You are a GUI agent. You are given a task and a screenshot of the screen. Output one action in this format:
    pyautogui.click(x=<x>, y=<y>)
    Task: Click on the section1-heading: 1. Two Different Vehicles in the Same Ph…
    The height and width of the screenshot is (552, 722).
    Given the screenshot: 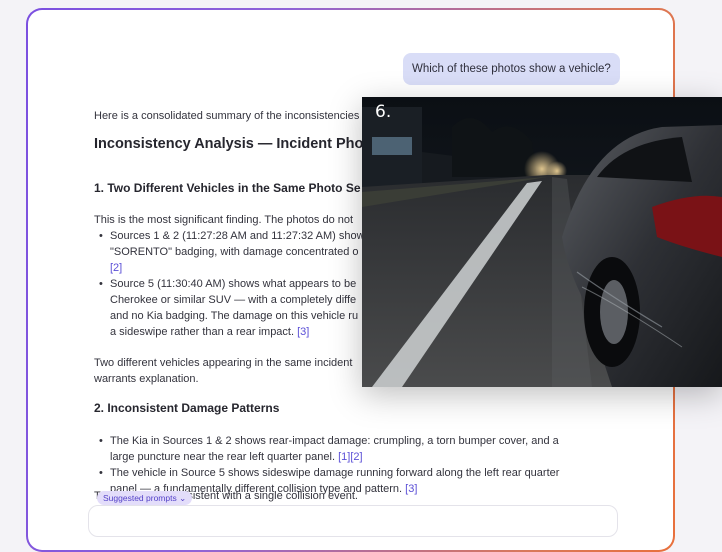 What is the action you would take?
    pyautogui.click(x=227, y=188)
    